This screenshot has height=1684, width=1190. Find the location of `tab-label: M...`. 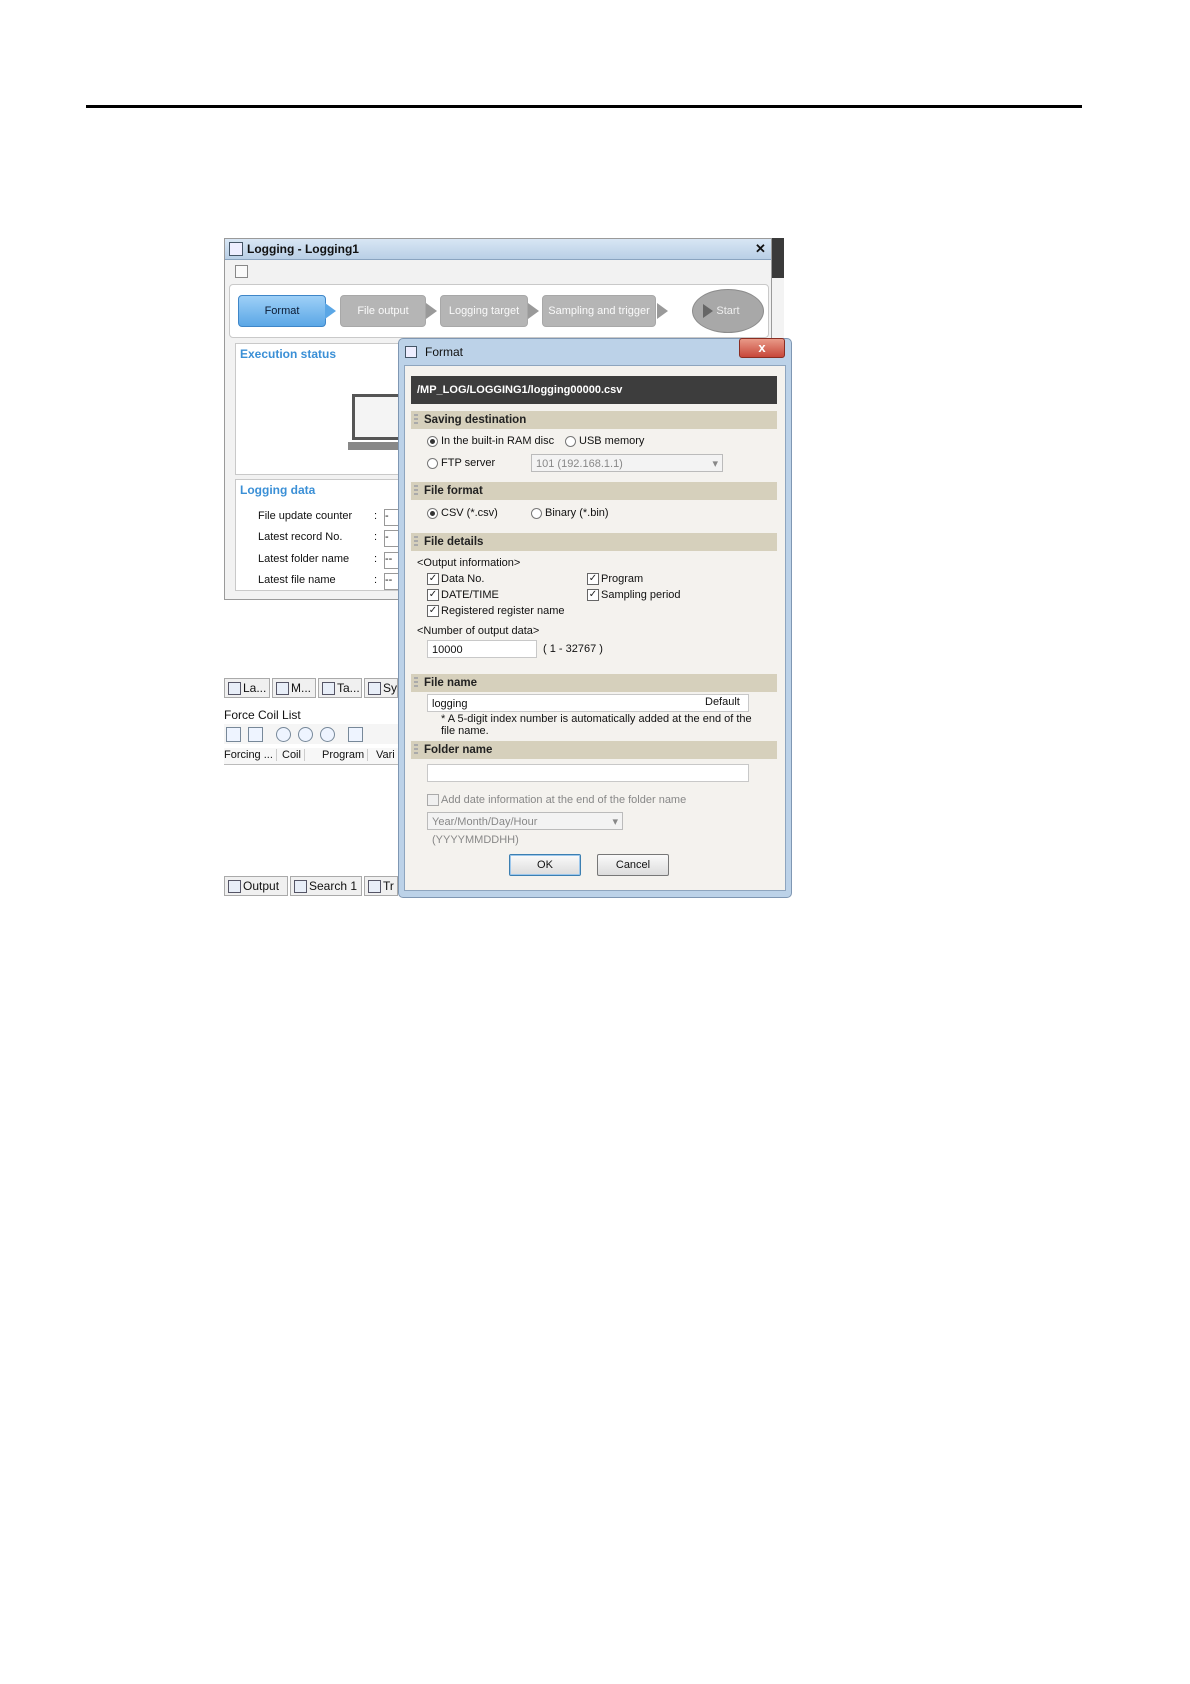

tab-label: M... is located at coordinates (301, 688).